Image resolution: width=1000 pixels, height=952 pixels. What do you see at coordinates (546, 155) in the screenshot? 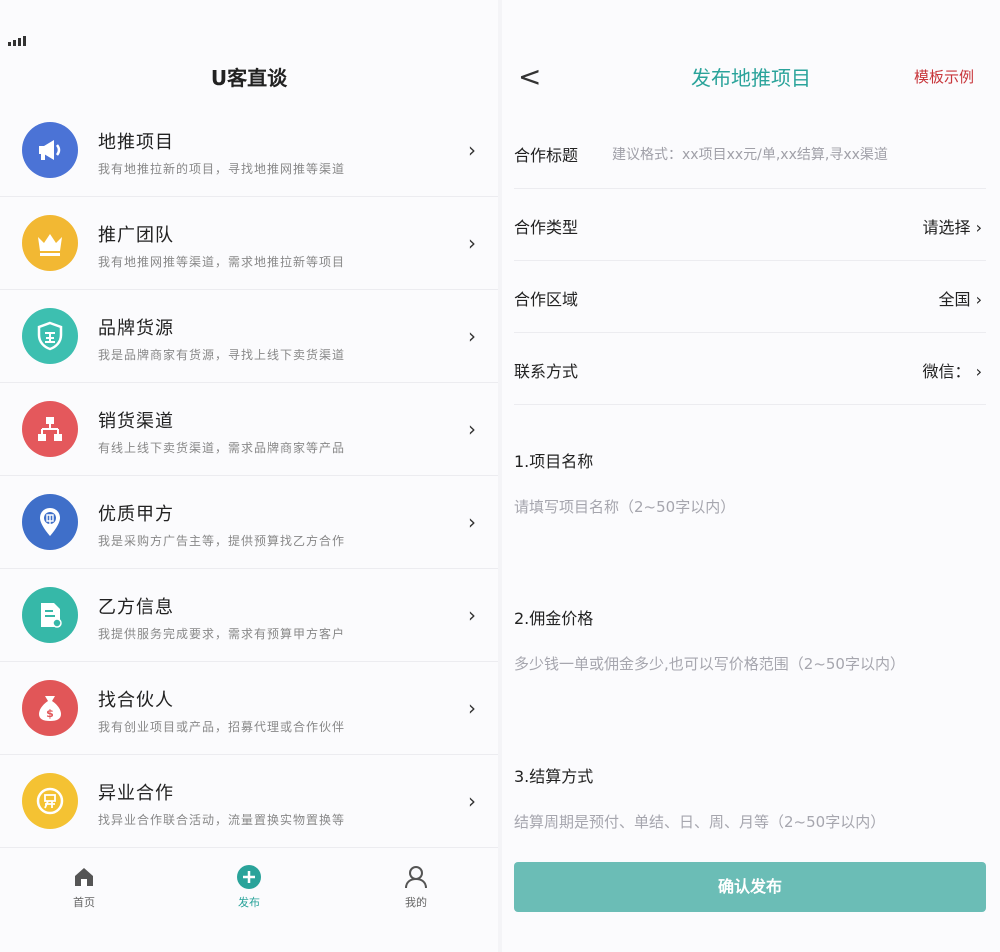
I see `field-label: 合作标题` at bounding box center [546, 155].